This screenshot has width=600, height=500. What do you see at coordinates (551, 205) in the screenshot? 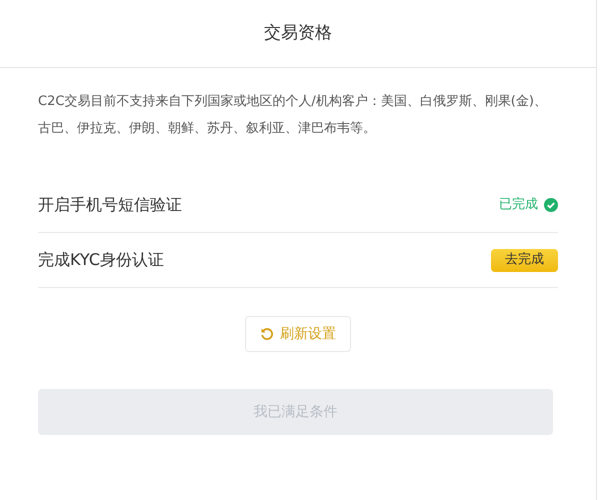
I see `check-circle-icon` at bounding box center [551, 205].